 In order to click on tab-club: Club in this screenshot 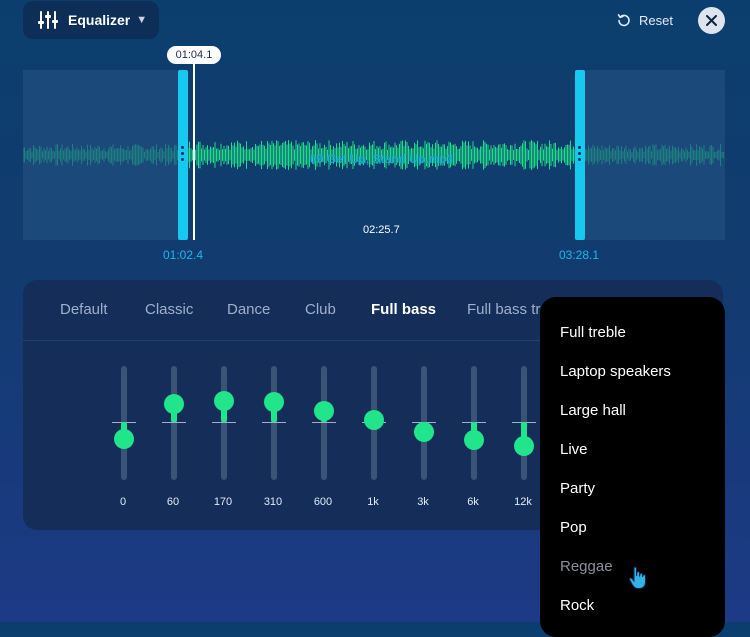, I will do `click(320, 309)`.